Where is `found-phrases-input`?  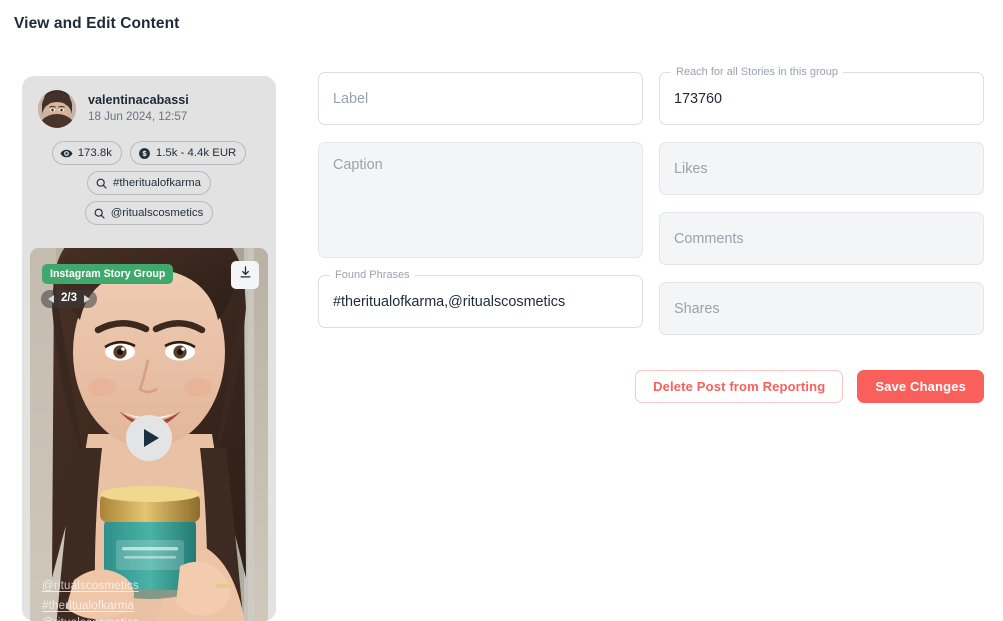 found-phrases-input is located at coordinates (480, 301).